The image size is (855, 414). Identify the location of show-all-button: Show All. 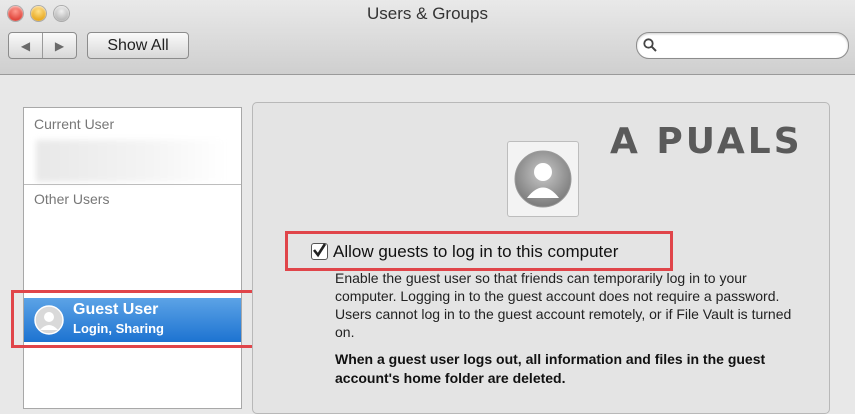
(138, 45).